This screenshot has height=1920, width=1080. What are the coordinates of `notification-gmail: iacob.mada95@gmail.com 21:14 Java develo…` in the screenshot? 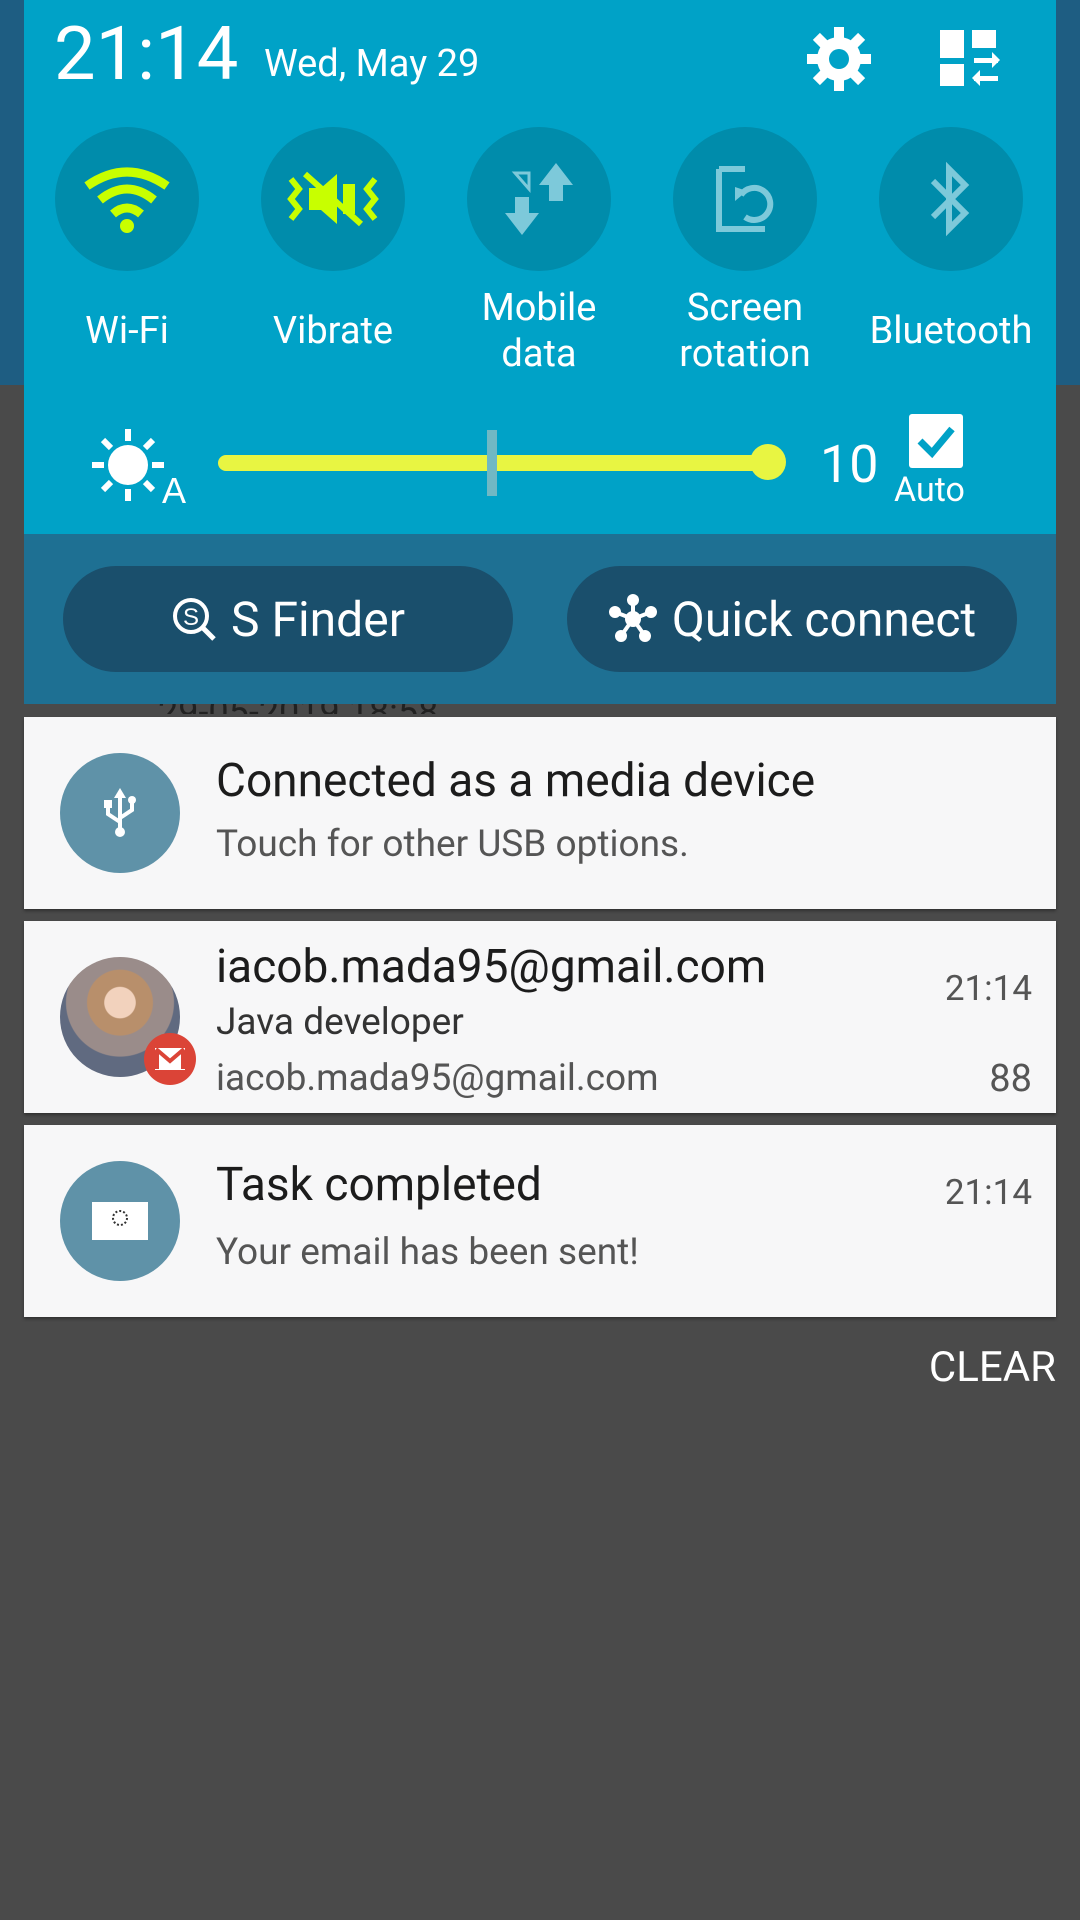 It's located at (540, 1017).